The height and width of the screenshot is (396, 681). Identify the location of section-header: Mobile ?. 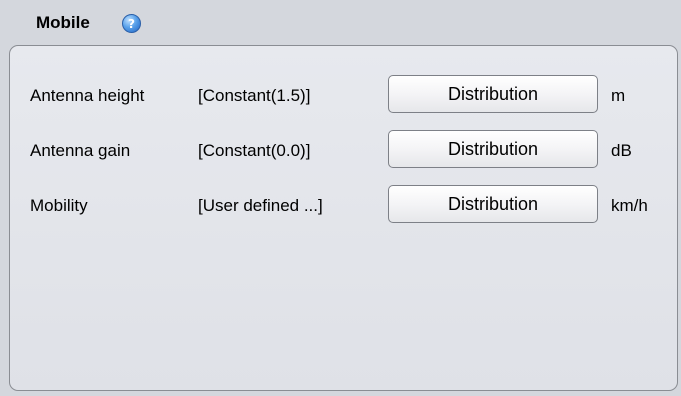
(340, 23).